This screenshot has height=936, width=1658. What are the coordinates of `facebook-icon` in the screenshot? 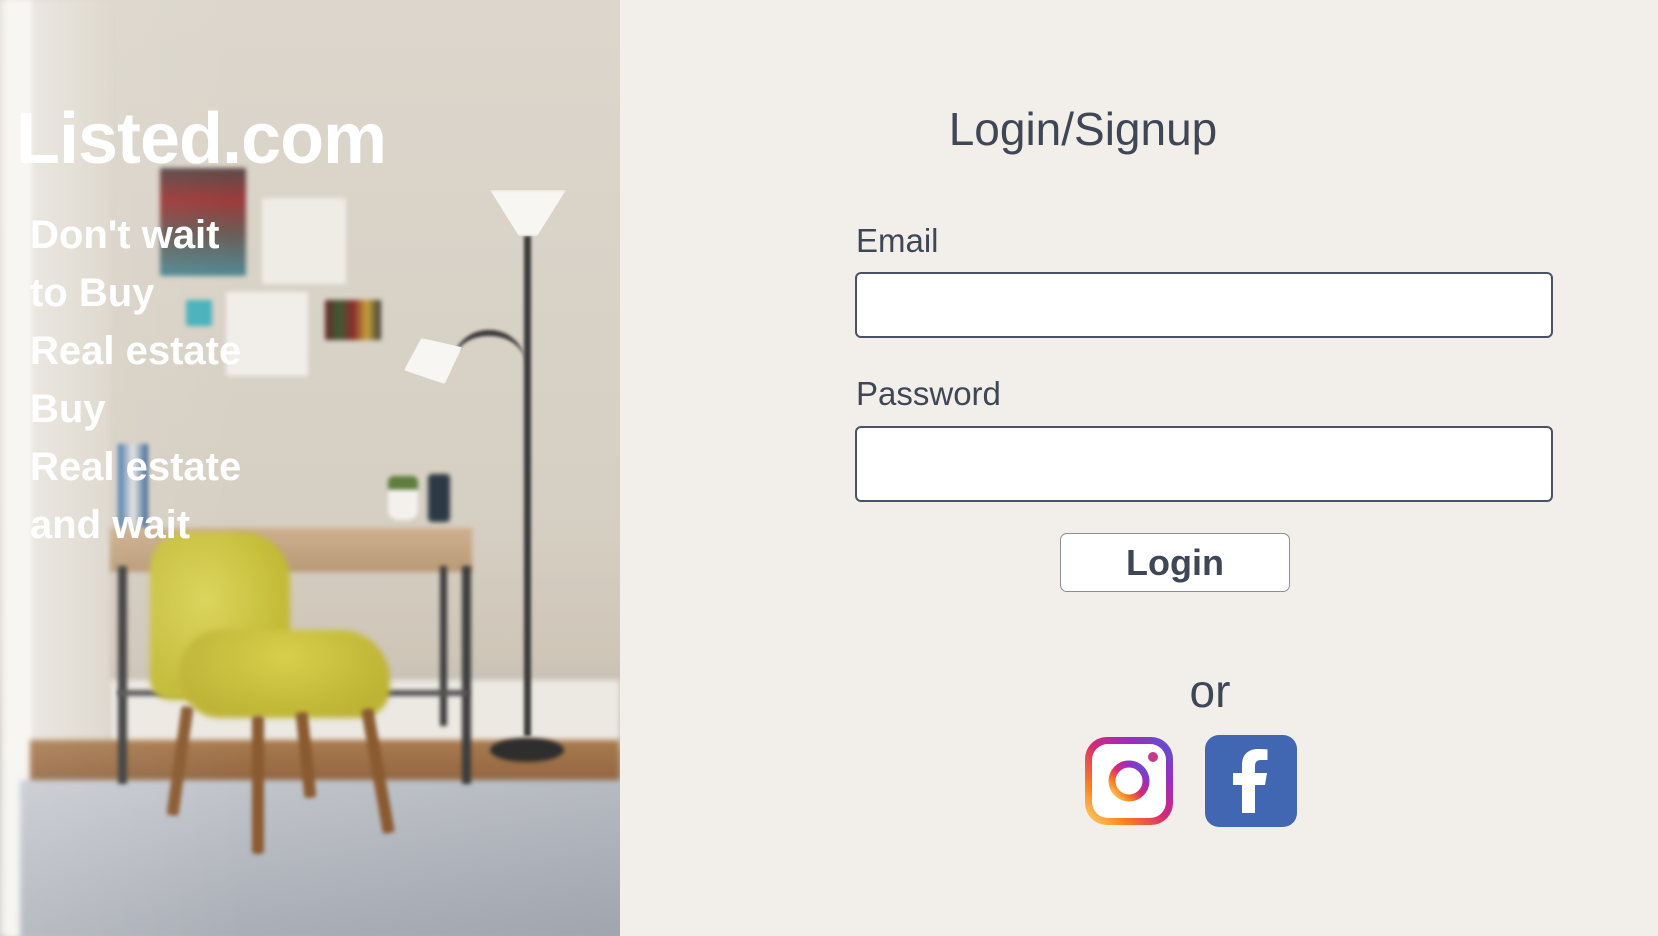 It's located at (1251, 781).